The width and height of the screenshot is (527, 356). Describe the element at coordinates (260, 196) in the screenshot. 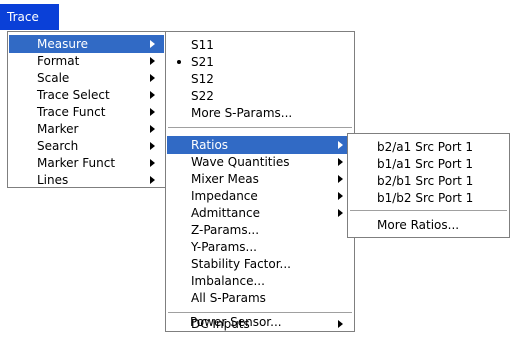

I see `menu-item-impedance: Impedance` at that location.